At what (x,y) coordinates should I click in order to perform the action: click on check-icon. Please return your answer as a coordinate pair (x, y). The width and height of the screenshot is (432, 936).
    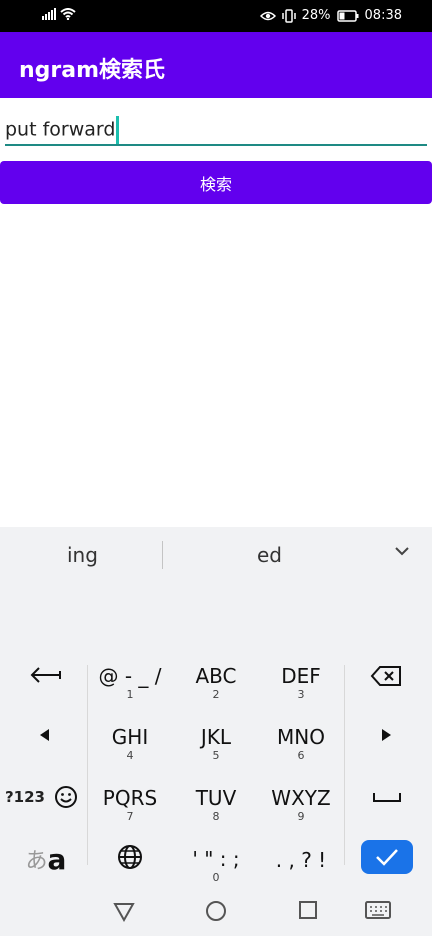
    Looking at the image, I should click on (387, 857).